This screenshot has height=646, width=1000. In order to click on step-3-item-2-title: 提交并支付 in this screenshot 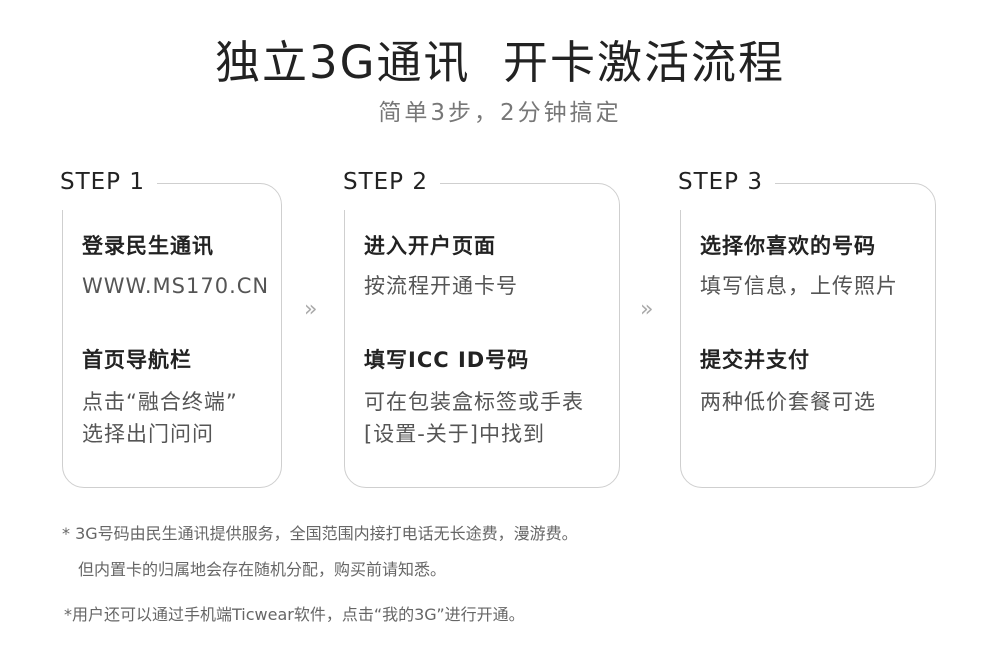, I will do `click(755, 360)`.